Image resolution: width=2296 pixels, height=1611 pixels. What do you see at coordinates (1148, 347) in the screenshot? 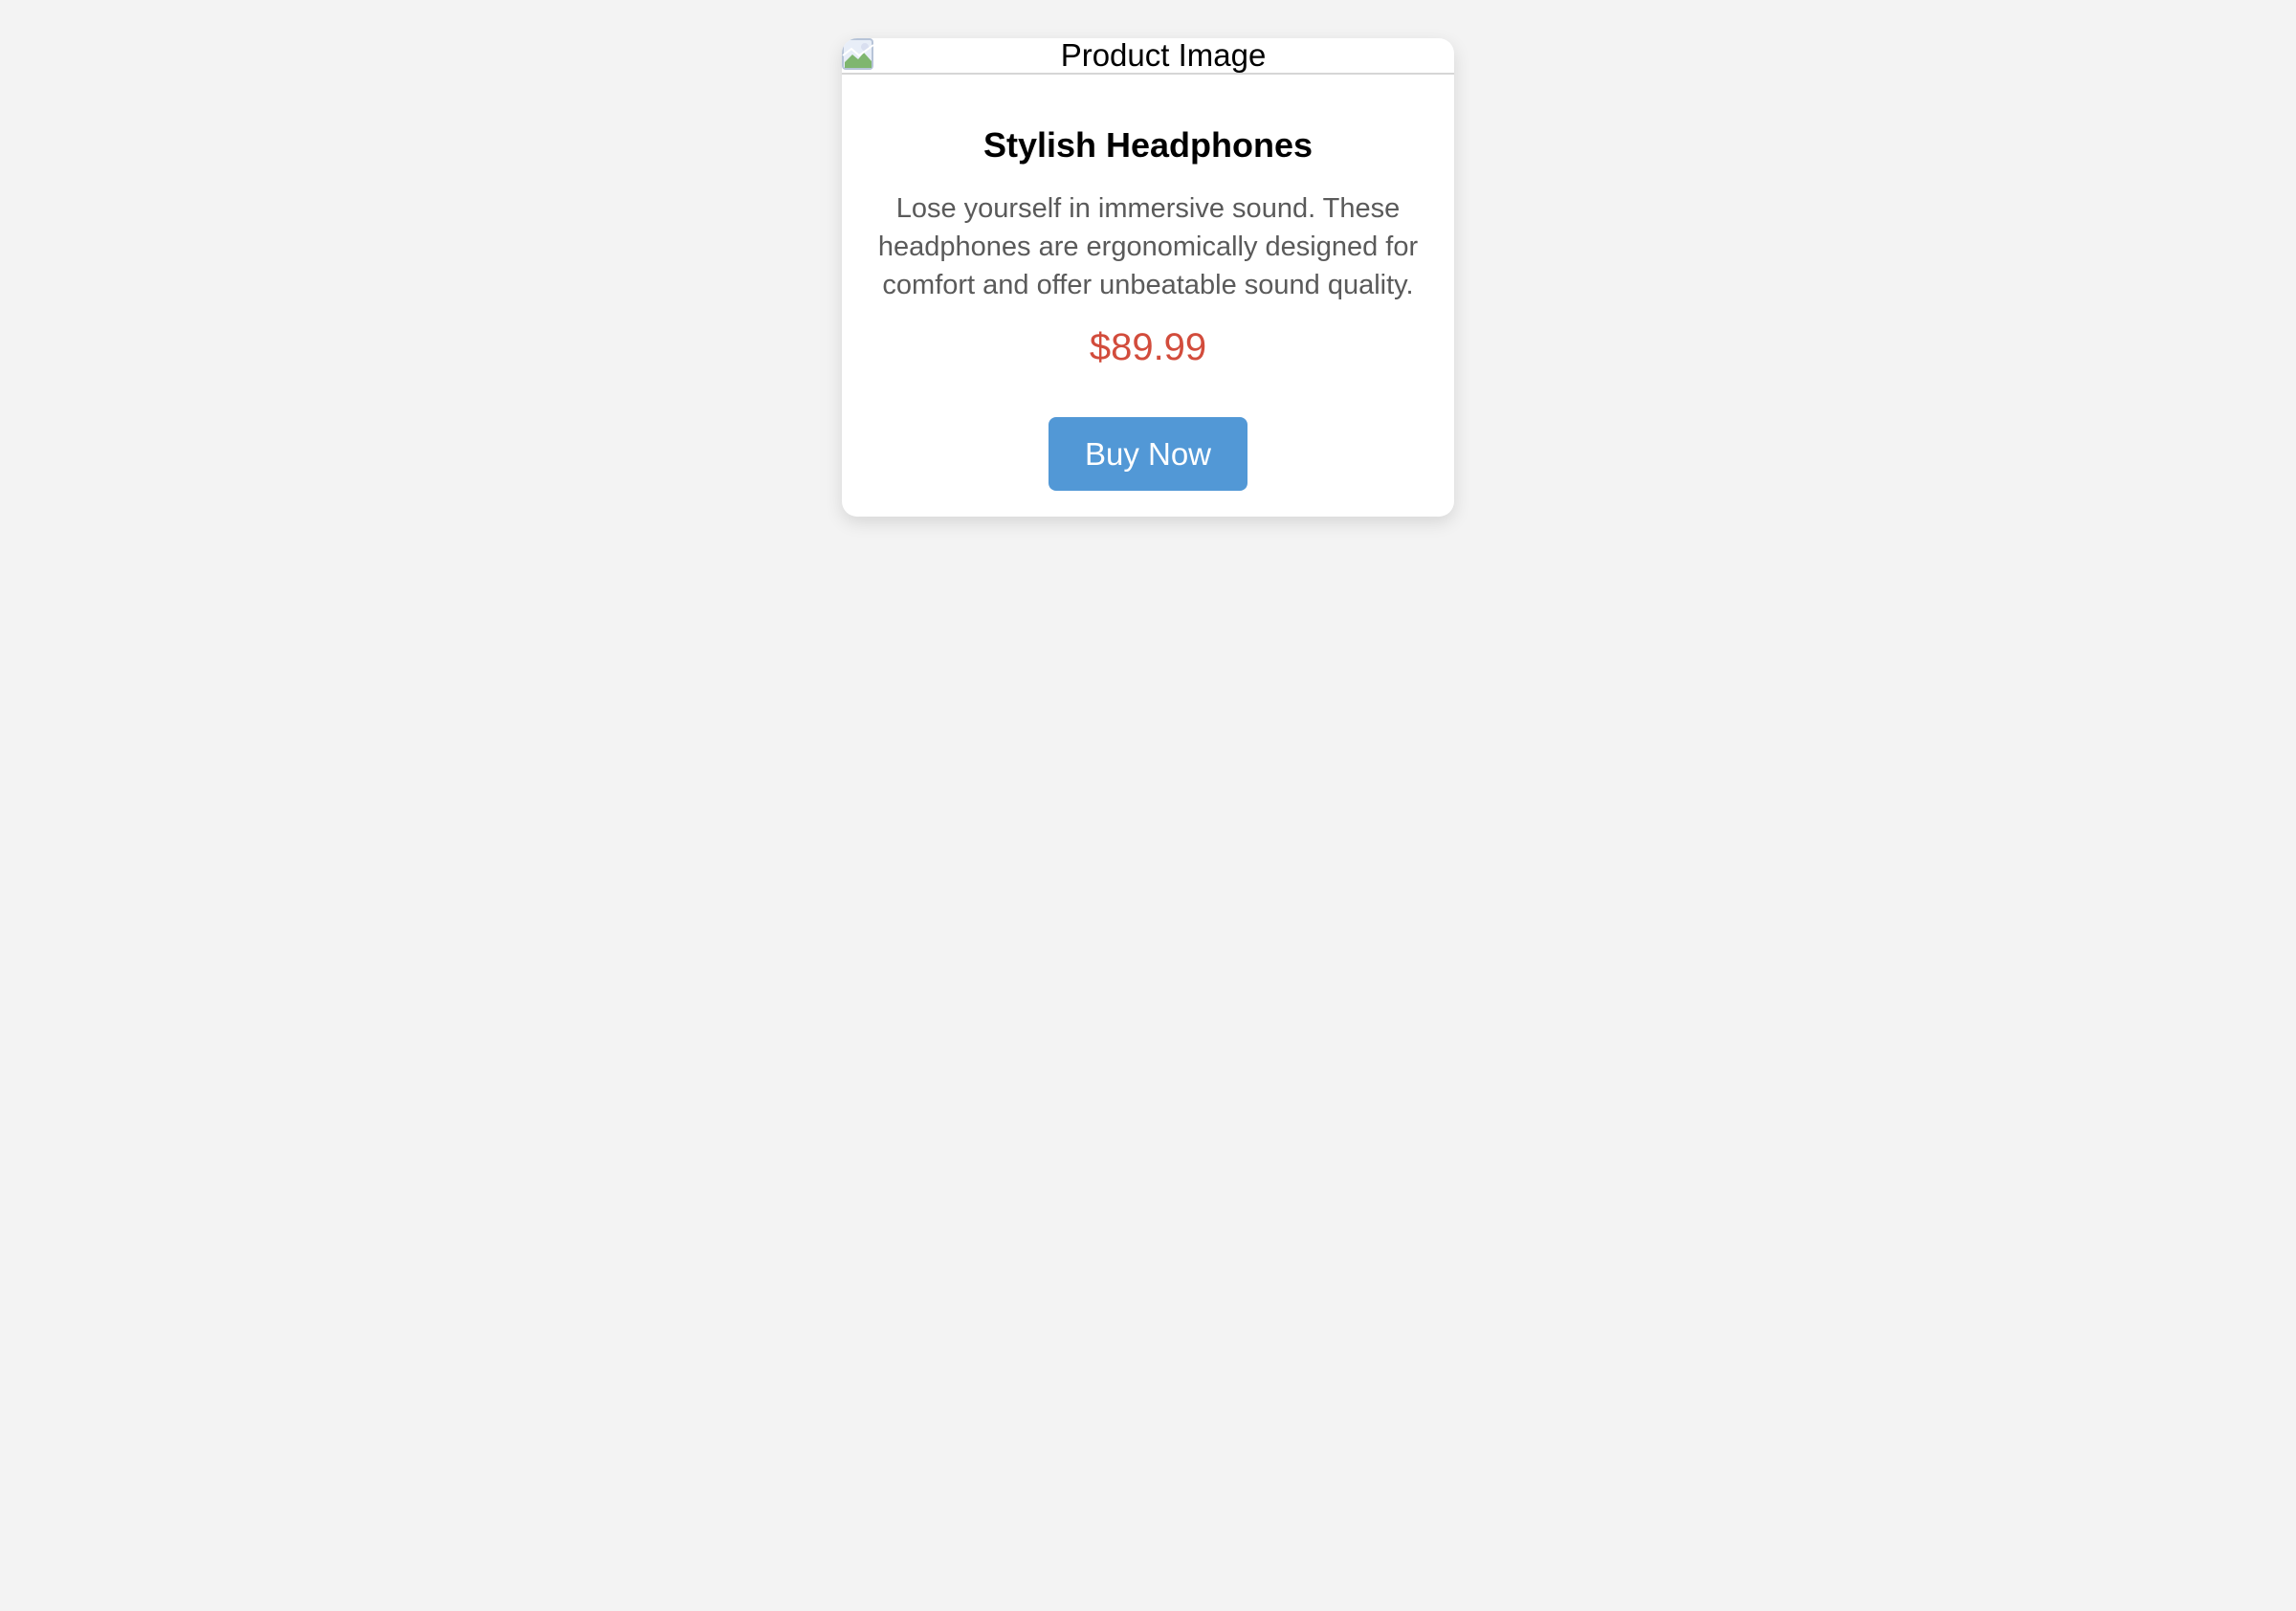
I see `product-price: $89.99` at bounding box center [1148, 347].